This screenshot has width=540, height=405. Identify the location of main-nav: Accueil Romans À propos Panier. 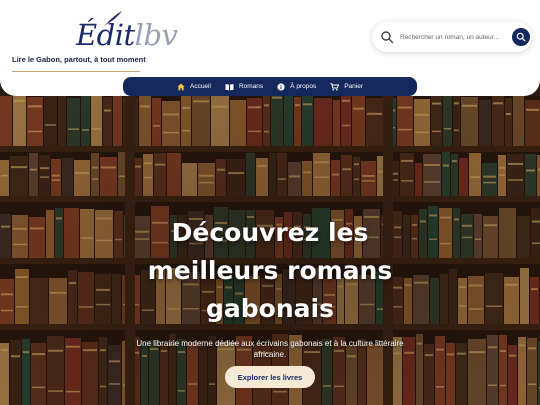
(270, 86).